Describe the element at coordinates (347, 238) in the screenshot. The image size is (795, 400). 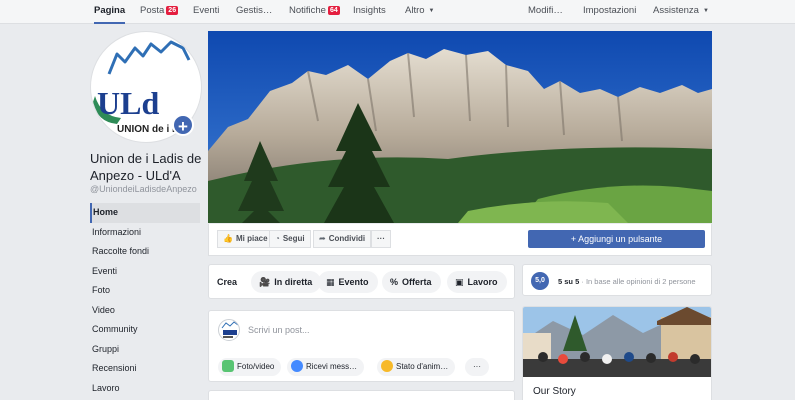
I see `share-label: Condividi` at that location.